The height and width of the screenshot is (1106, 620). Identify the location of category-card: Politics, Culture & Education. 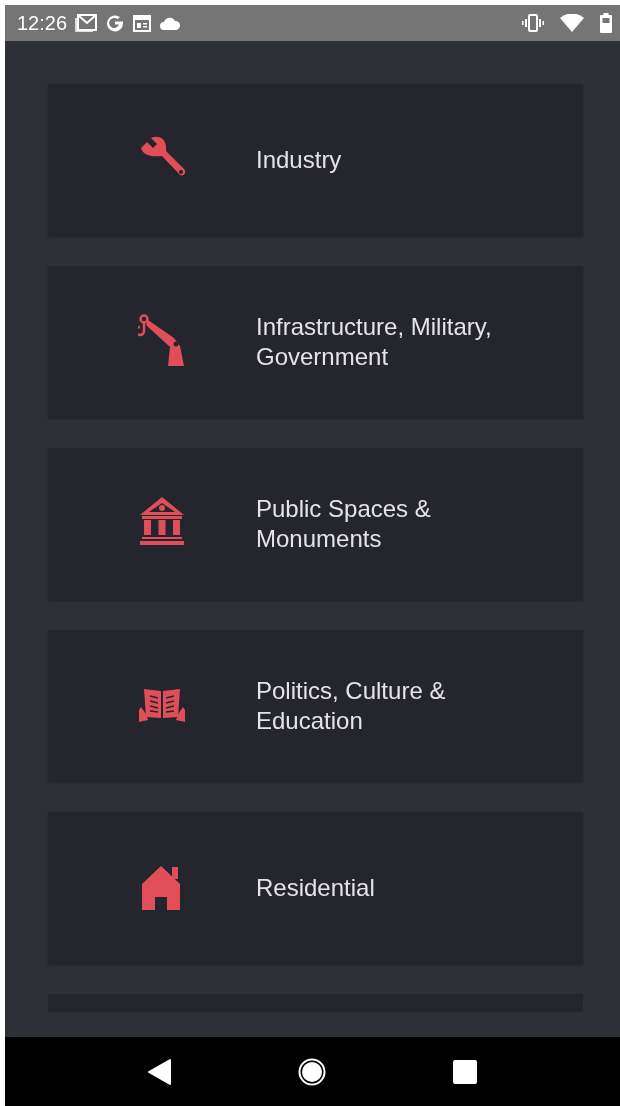
(315, 706).